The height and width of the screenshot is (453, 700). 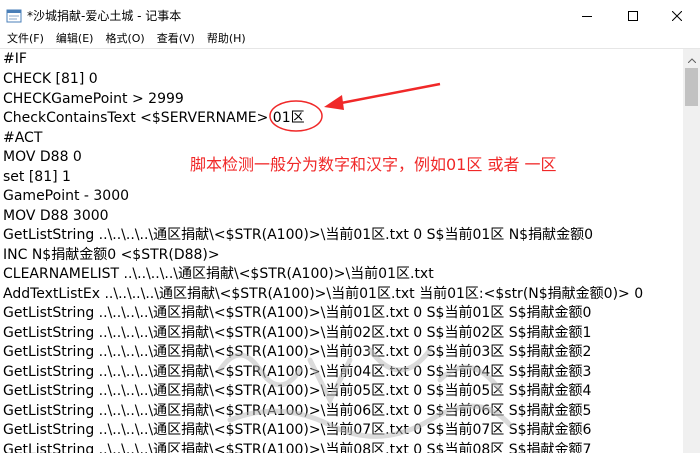 What do you see at coordinates (124, 39) in the screenshot?
I see `menu-format: 格式(O)` at bounding box center [124, 39].